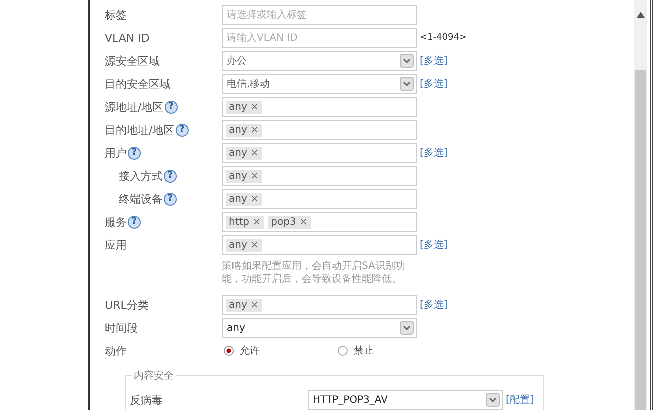 This screenshot has height=410, width=656. What do you see at coordinates (350, 400) in the screenshot?
I see `dropdown-value: HTTP_POP3_AV` at bounding box center [350, 400].